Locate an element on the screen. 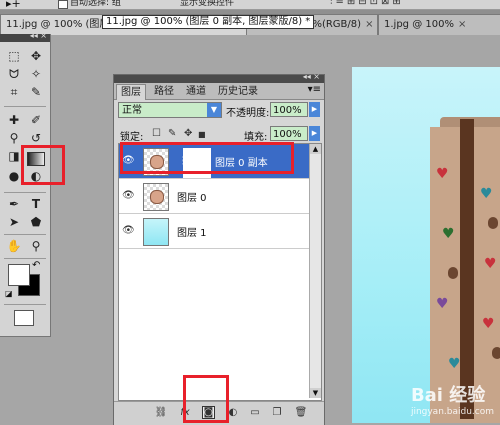  opacity-field: 100% is located at coordinates (289, 109).